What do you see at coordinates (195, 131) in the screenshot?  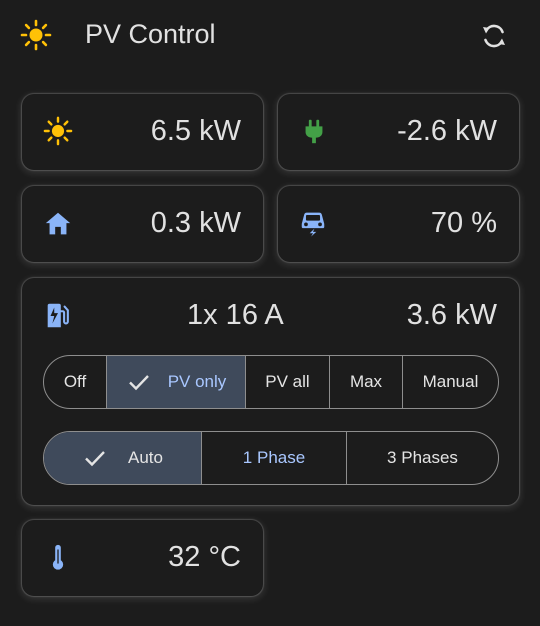 I see `solar-power-value: 6.5 kW` at bounding box center [195, 131].